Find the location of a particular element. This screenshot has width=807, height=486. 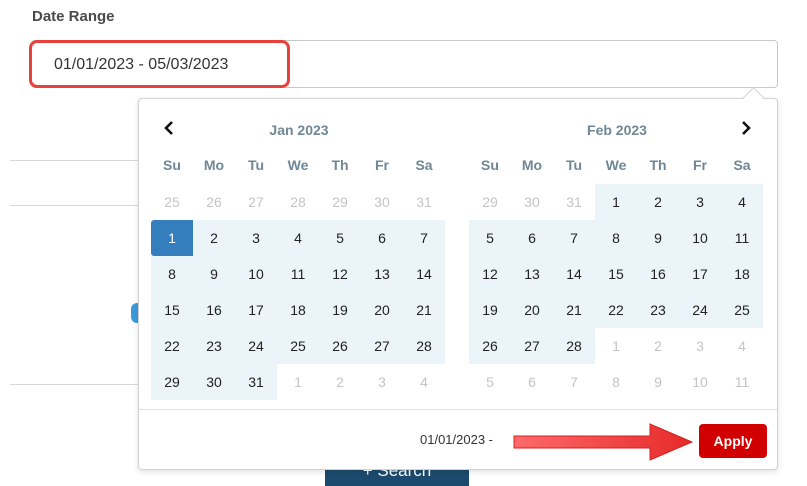

date-range-input: 01/01/2023 - 05/03/2023 is located at coordinates (404, 64).